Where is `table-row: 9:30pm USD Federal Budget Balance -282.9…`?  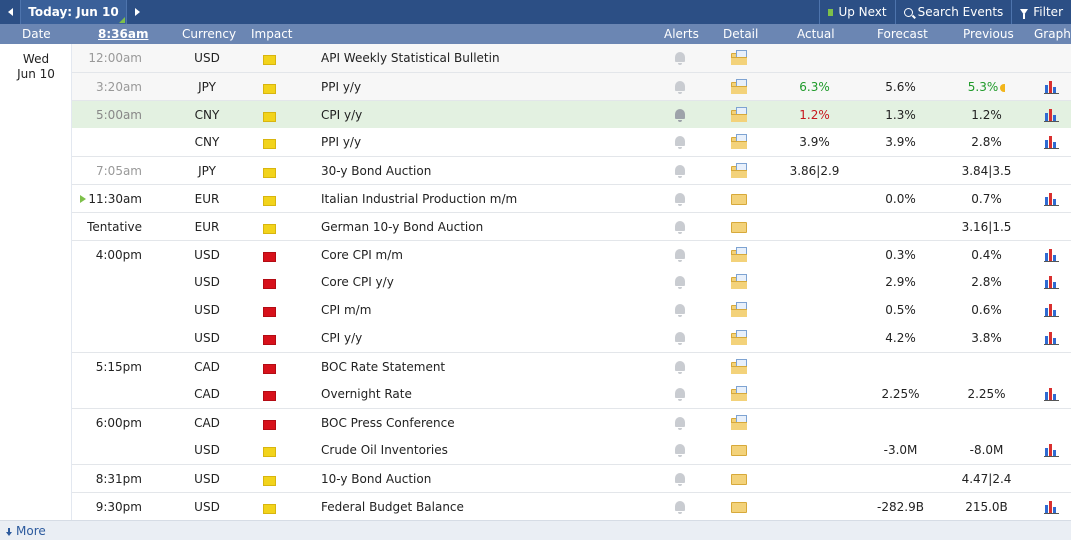 table-row: 9:30pm USD Federal Budget Balance -282.9… is located at coordinates (571, 506).